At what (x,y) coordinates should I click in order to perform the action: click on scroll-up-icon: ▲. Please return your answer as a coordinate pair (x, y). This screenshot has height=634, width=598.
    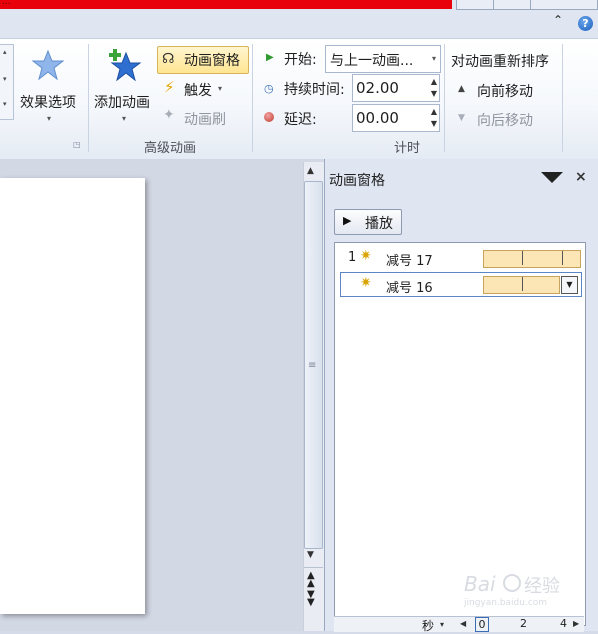
    Looking at the image, I should click on (310, 171).